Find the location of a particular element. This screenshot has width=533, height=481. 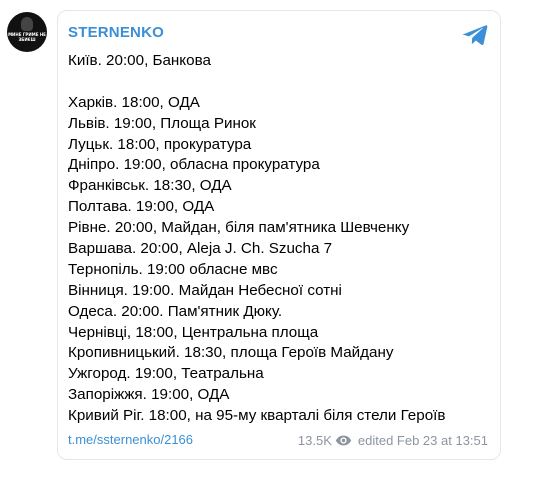

message-line: Київ. 20:00, Банкова is located at coordinates (139, 60).